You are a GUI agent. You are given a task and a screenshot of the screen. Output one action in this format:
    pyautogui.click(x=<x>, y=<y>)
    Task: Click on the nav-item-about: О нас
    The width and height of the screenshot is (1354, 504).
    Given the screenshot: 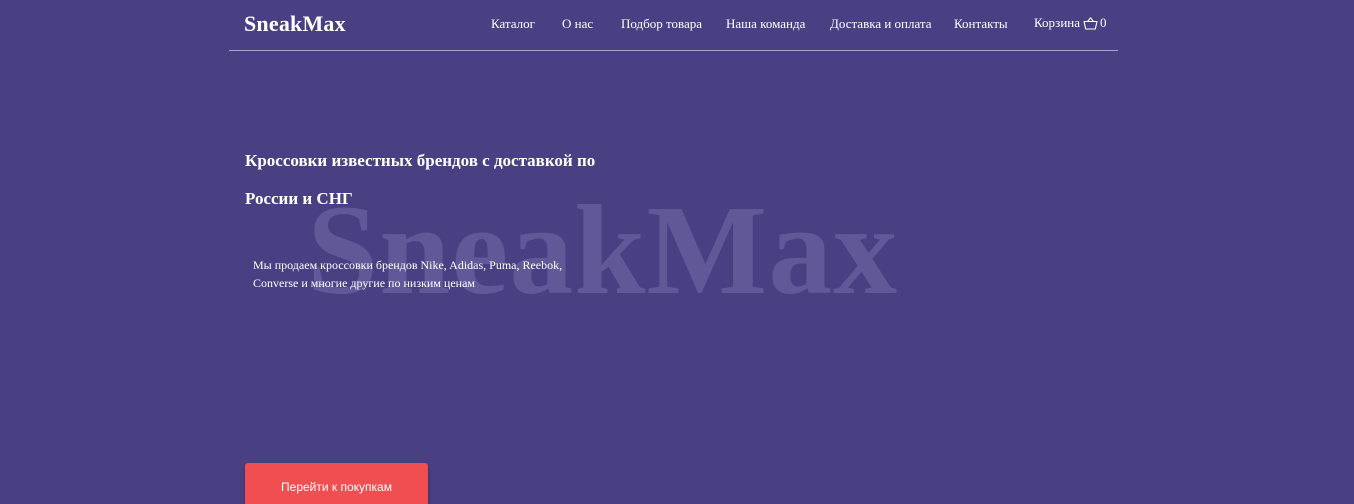 What is the action you would take?
    pyautogui.click(x=577, y=24)
    